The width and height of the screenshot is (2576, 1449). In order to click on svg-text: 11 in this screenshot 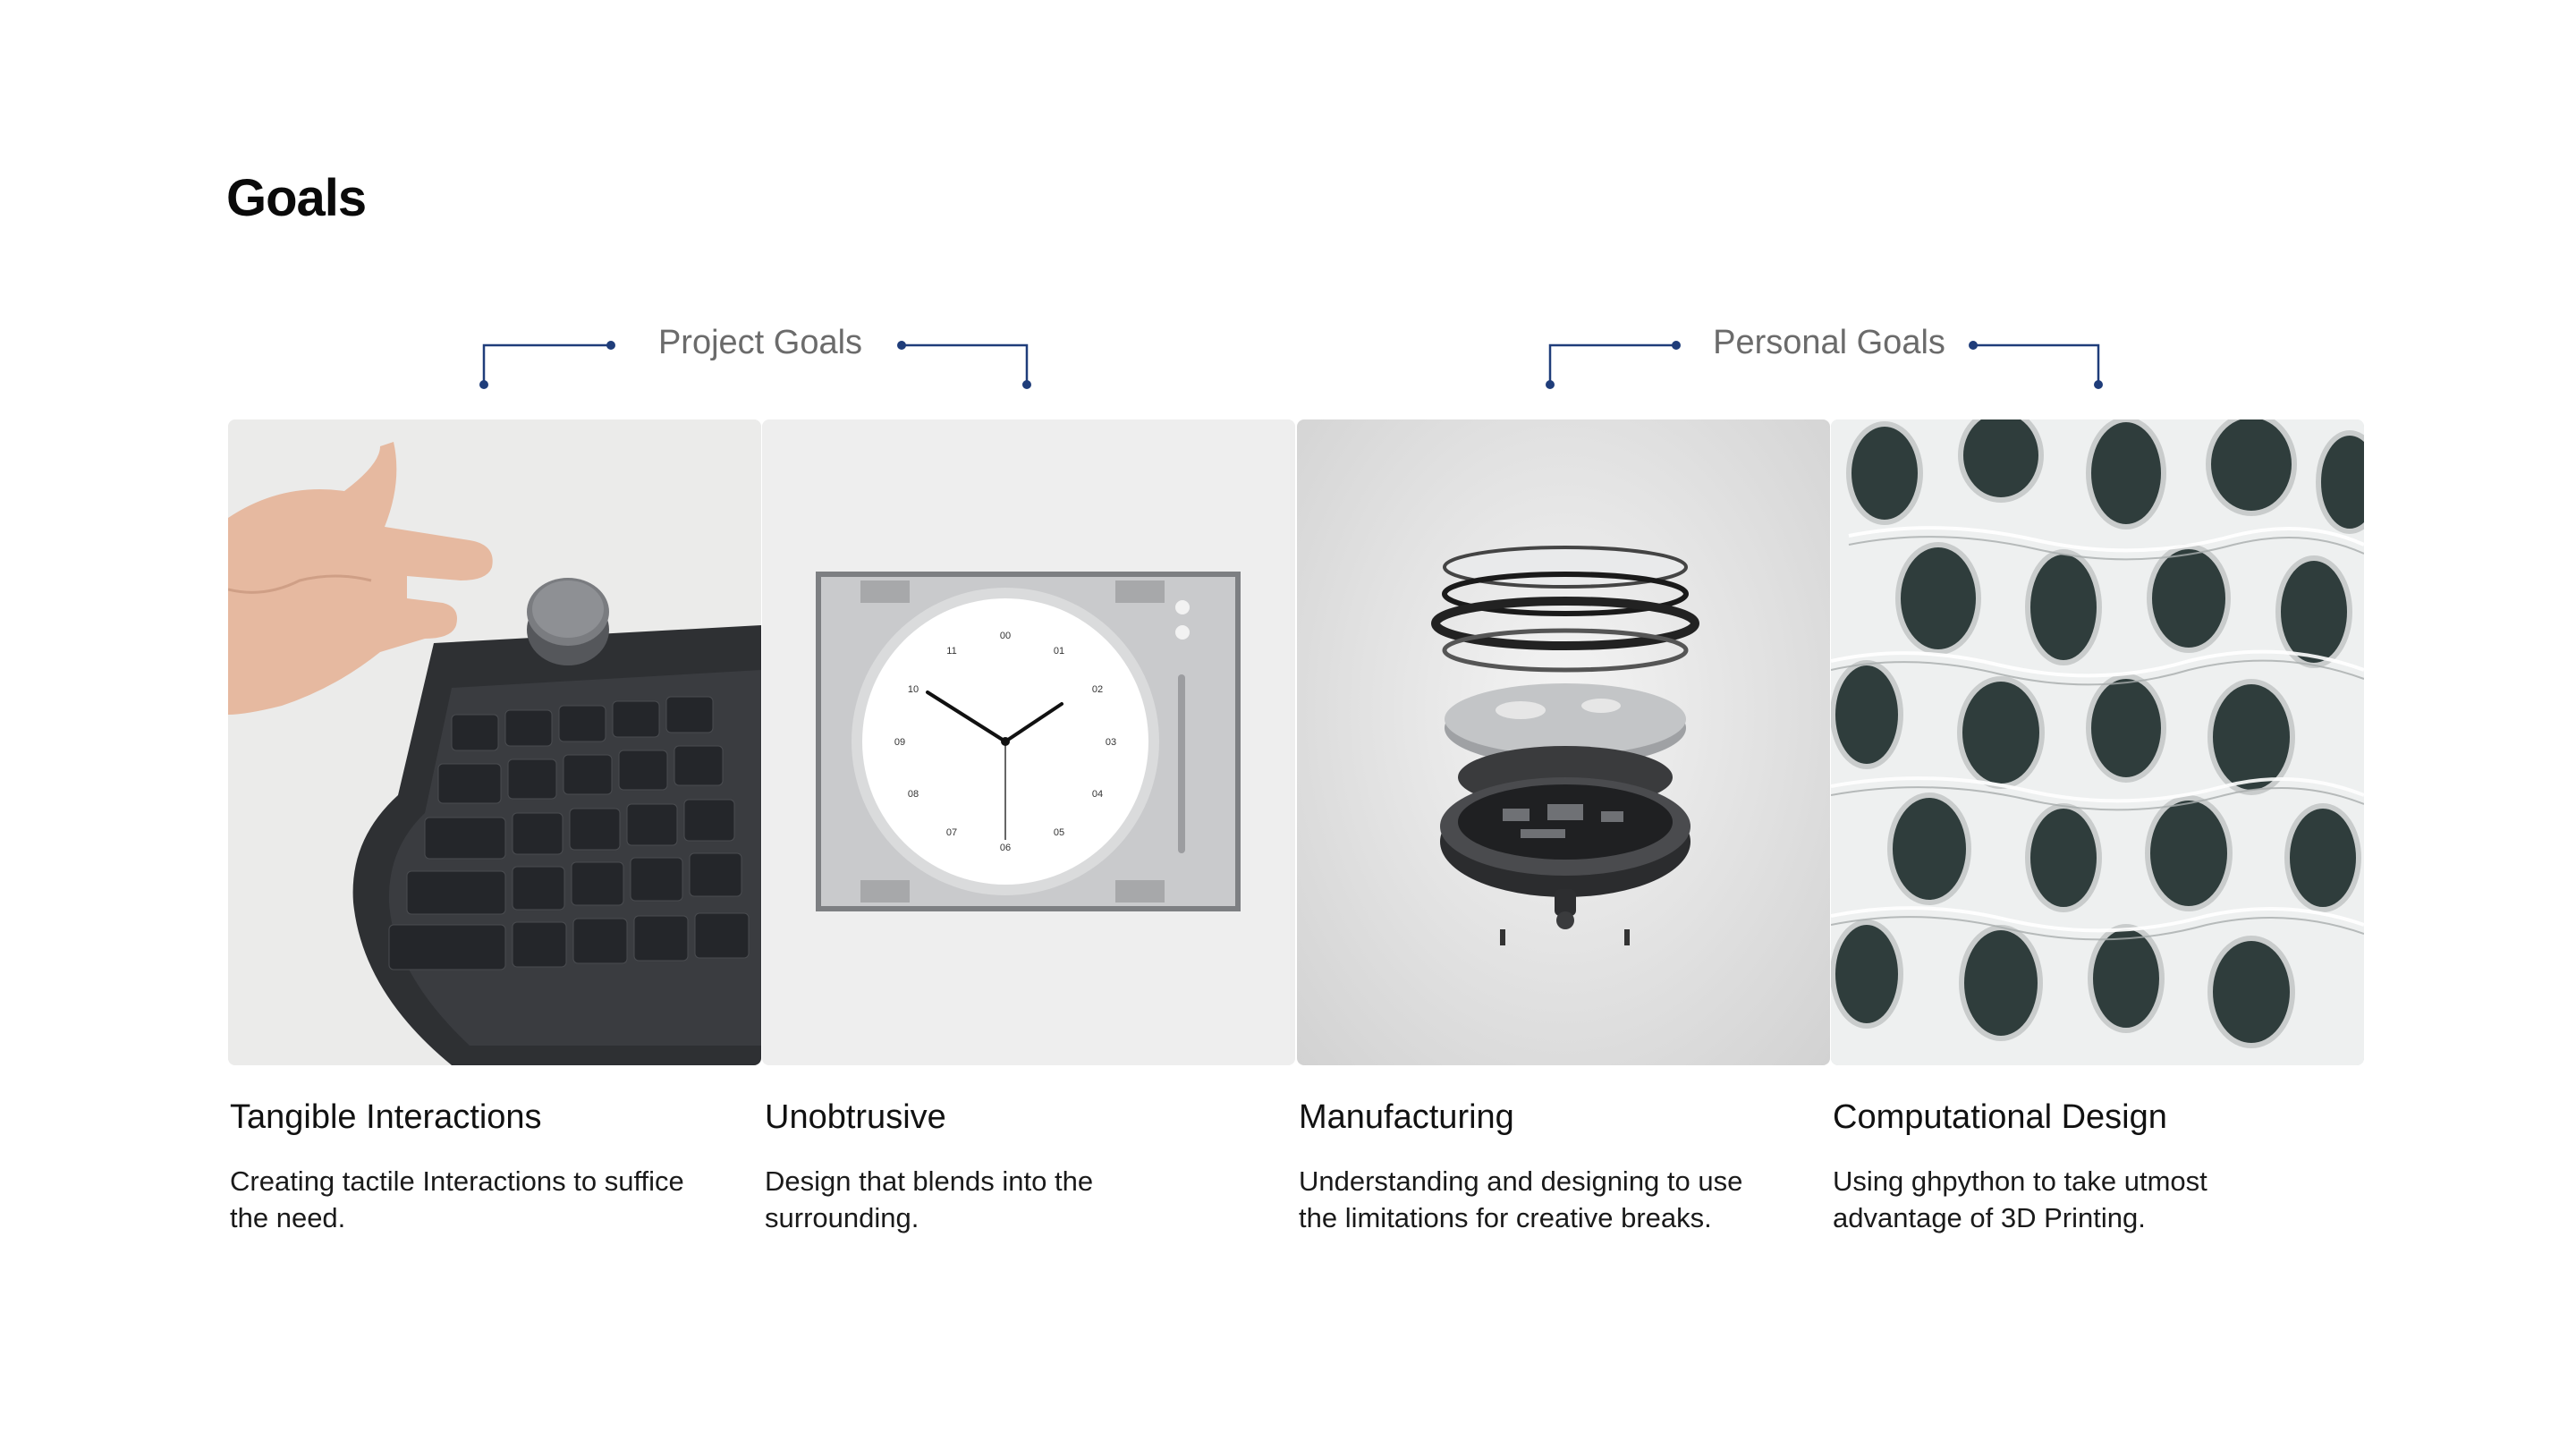, I will do `click(951, 651)`.